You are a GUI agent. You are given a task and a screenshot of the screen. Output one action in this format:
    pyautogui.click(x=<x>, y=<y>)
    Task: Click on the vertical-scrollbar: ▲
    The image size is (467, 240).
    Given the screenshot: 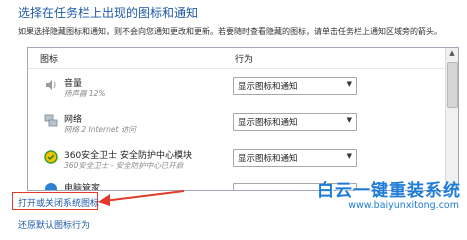 What is the action you would take?
    pyautogui.click(x=451, y=119)
    